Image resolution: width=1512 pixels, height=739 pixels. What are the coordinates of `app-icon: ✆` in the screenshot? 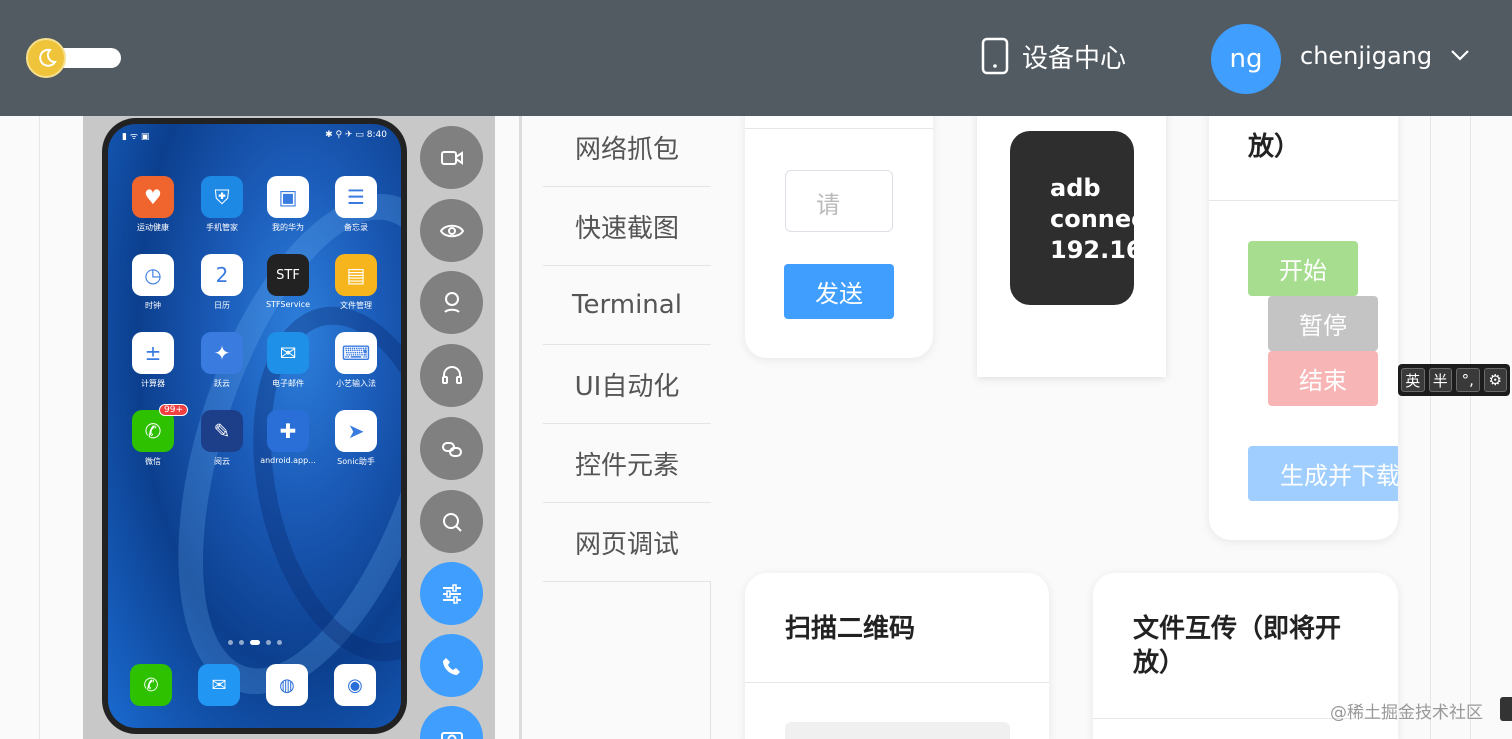 It's located at (151, 685).